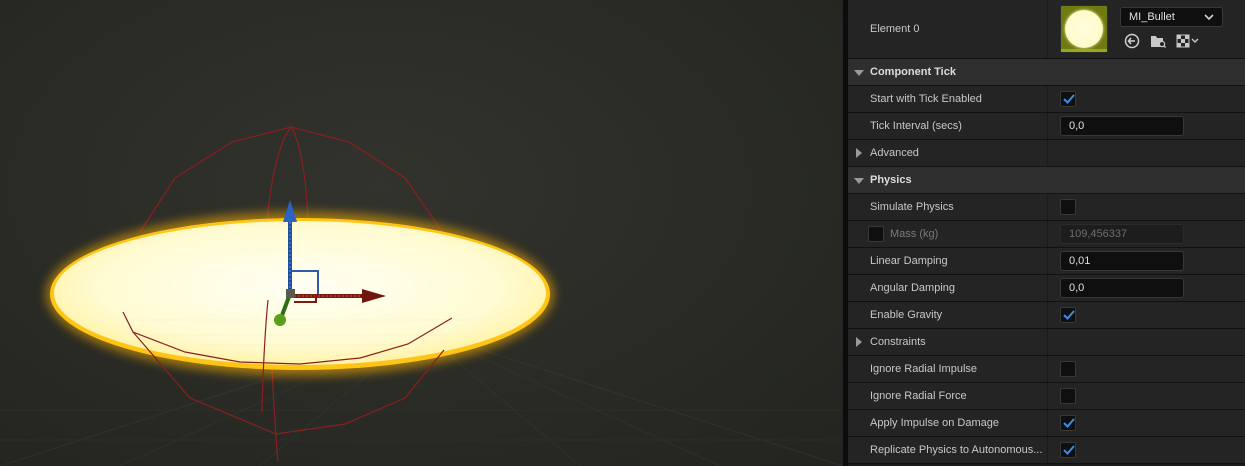 The height and width of the screenshot is (466, 1245). What do you see at coordinates (1158, 41) in the screenshot?
I see `find-in-browser-icon` at bounding box center [1158, 41].